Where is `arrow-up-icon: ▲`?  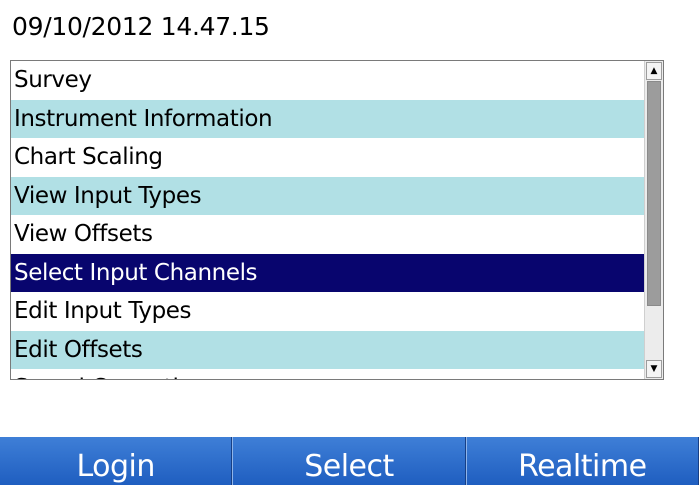 arrow-up-icon: ▲ is located at coordinates (654, 71).